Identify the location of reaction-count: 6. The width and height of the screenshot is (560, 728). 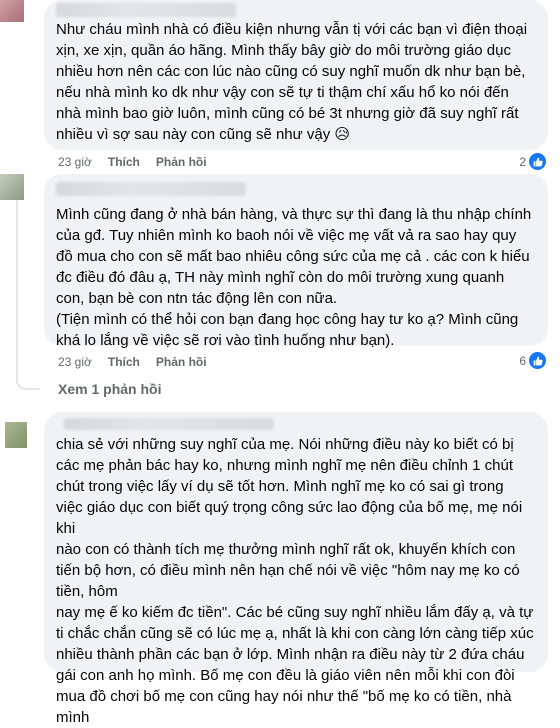
(532, 360).